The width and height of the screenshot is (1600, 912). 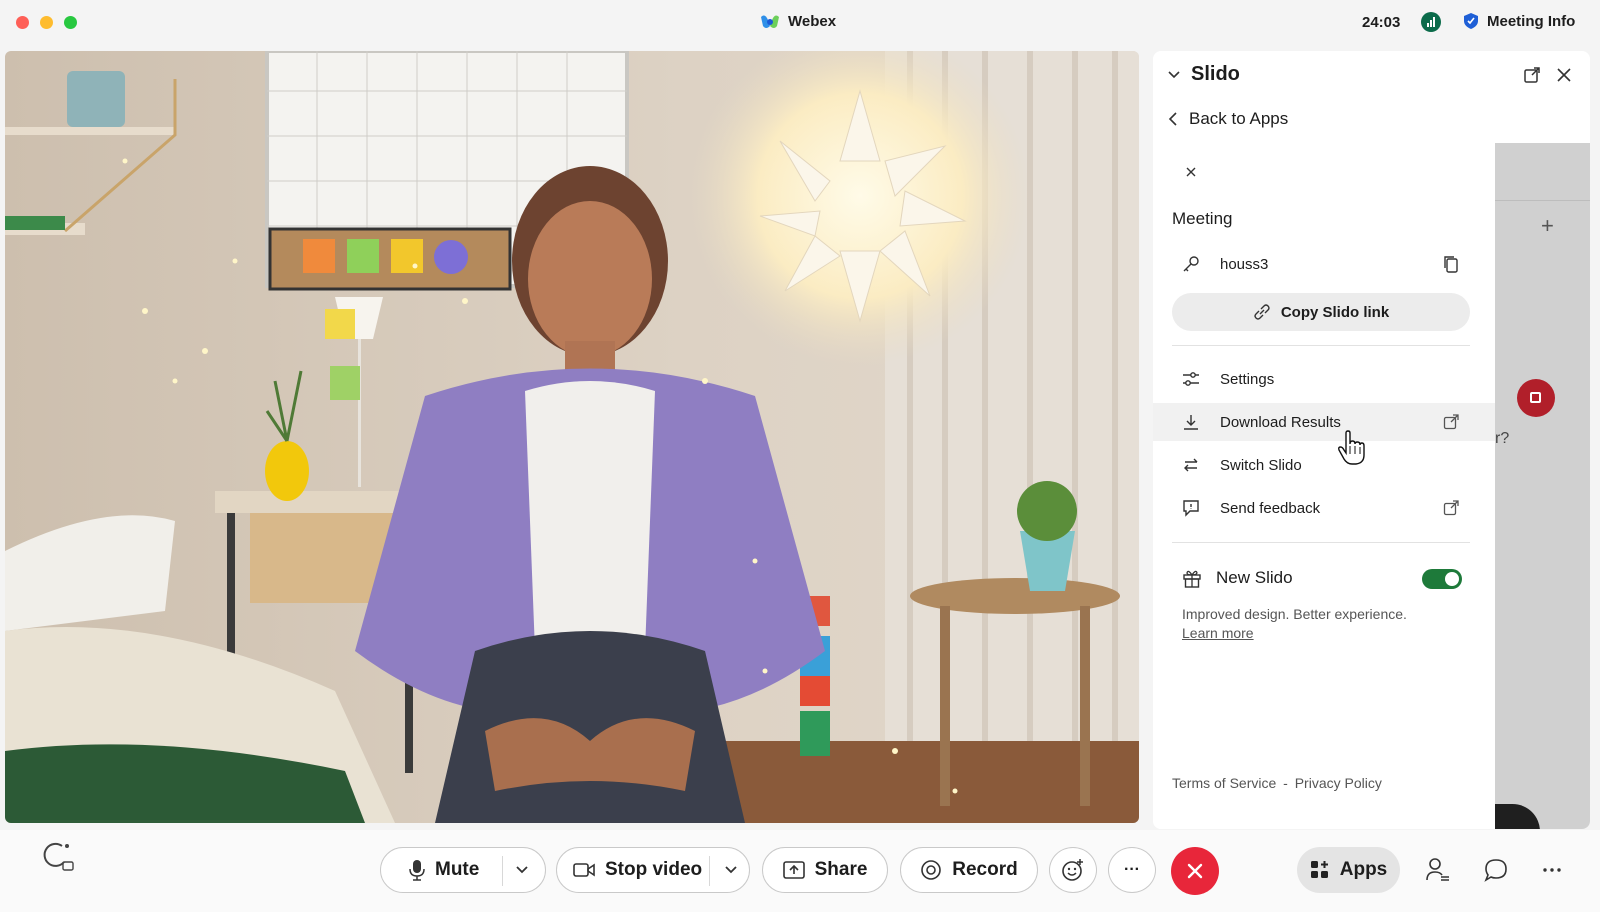 What do you see at coordinates (1215, 74) in the screenshot?
I see `panel-title: Slido` at bounding box center [1215, 74].